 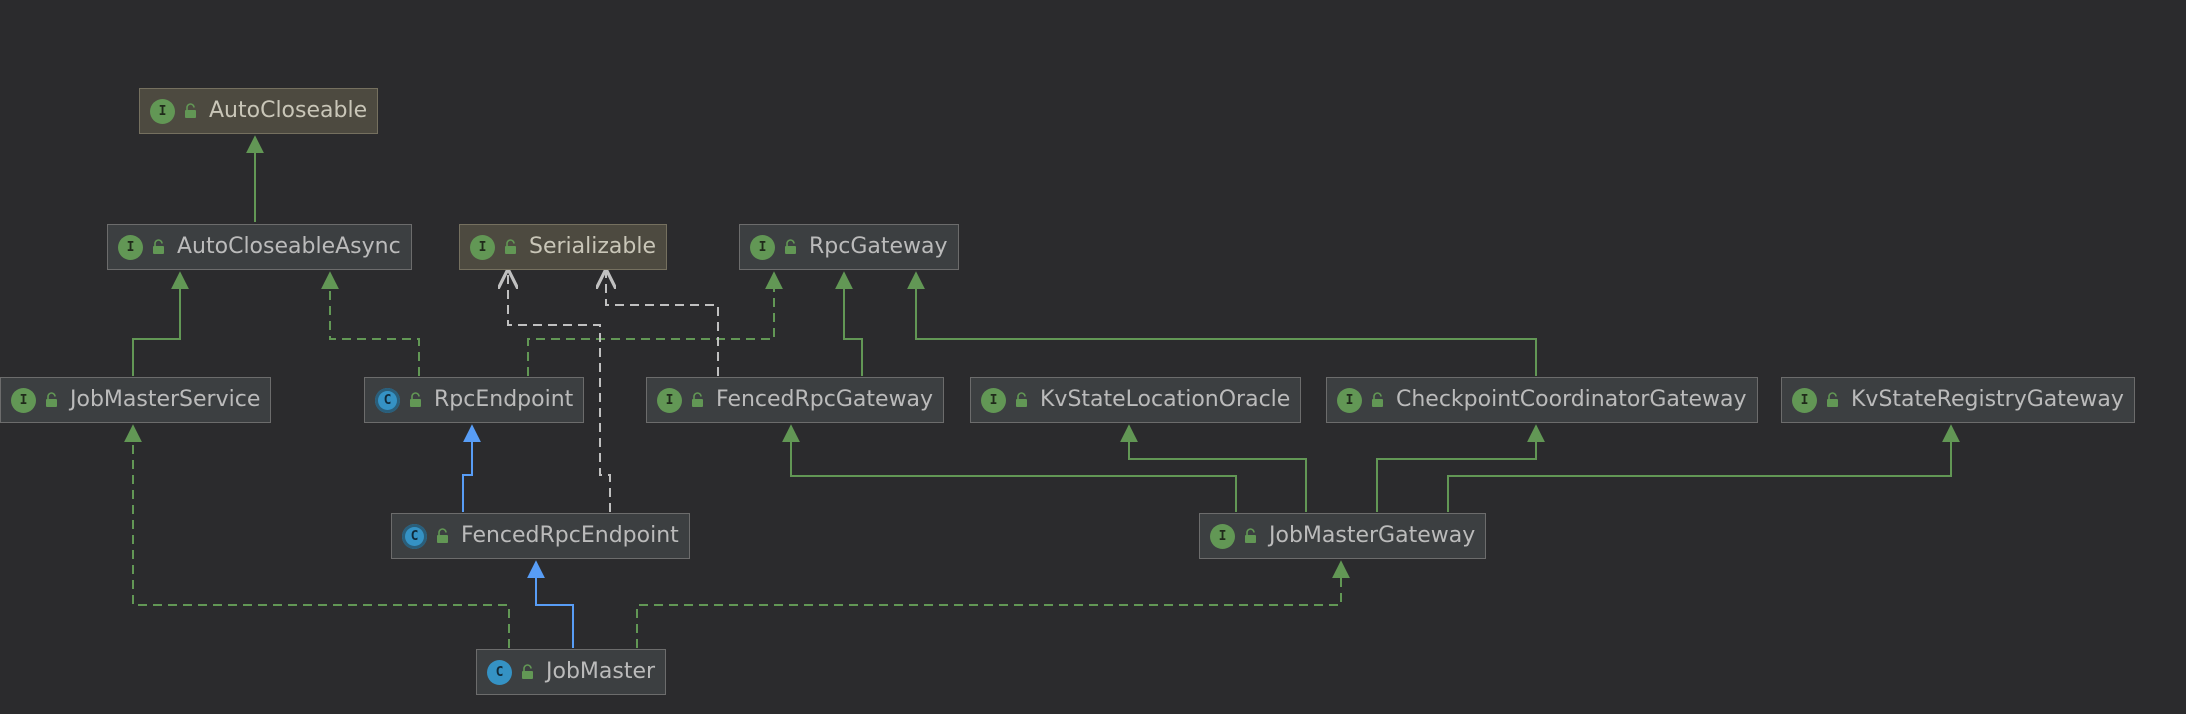 I want to click on edge-checkpointcoordinatorgateway-rpcgateway, so click(x=1222, y=323).